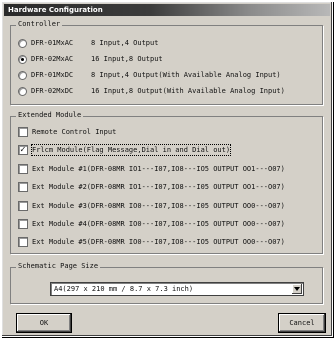 The image size is (334, 338). I want to click on chevron-down-icon, so click(297, 289).